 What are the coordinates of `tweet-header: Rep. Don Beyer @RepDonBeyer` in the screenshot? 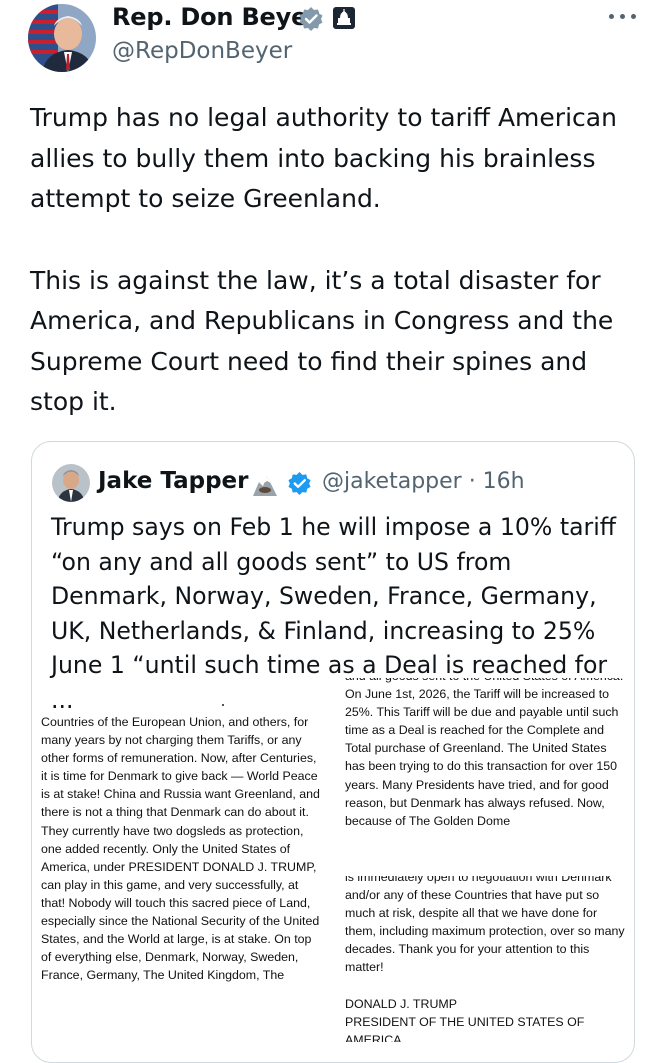 It's located at (332, 40).